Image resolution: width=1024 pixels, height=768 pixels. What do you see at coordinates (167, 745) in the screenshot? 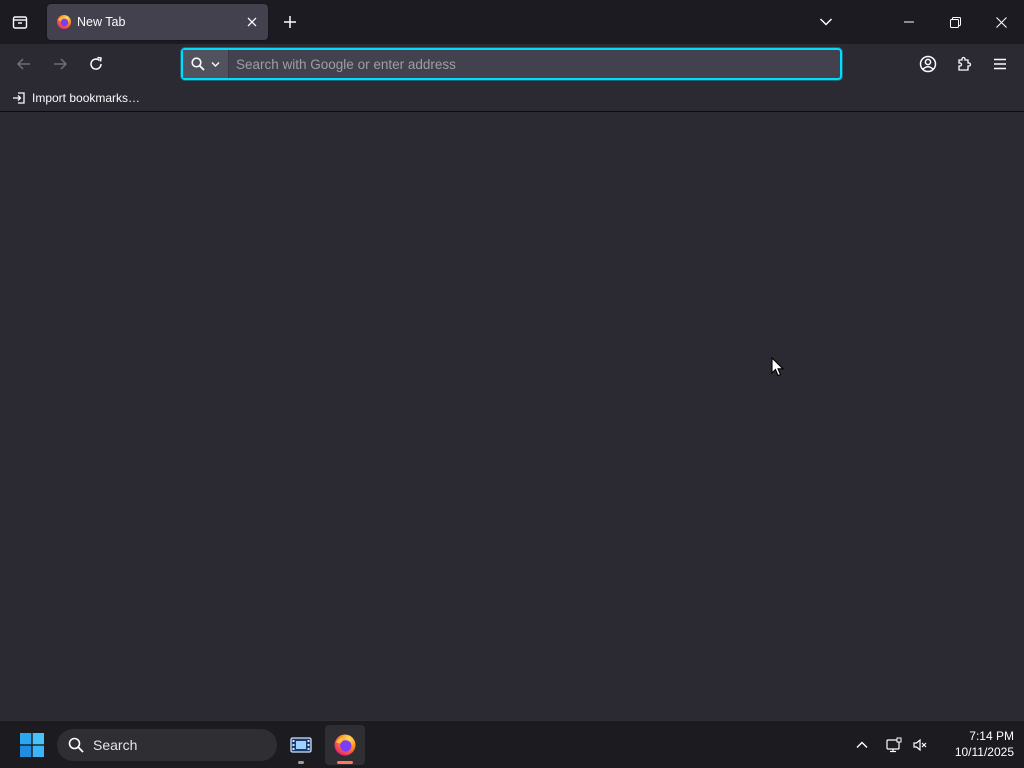
I see `taskbar-search-box: Search` at bounding box center [167, 745].